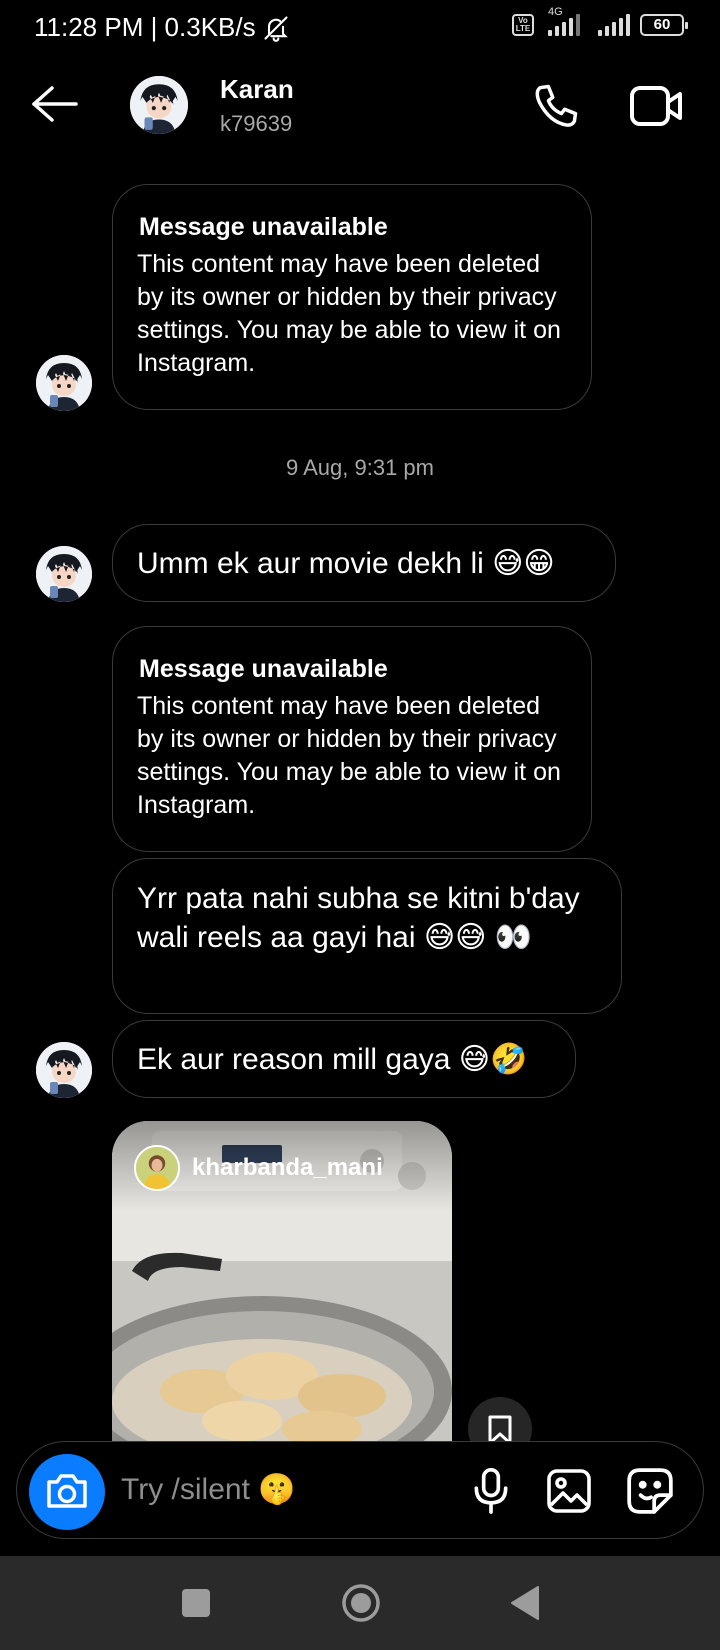  I want to click on camera-icon, so click(67, 1491).